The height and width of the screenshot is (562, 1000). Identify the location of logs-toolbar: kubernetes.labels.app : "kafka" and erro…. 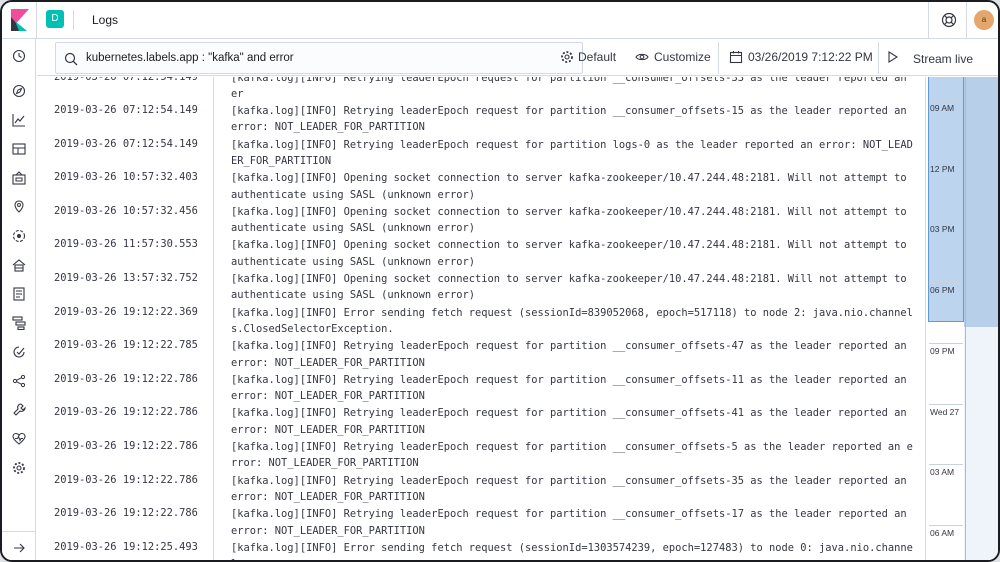
(517, 58).